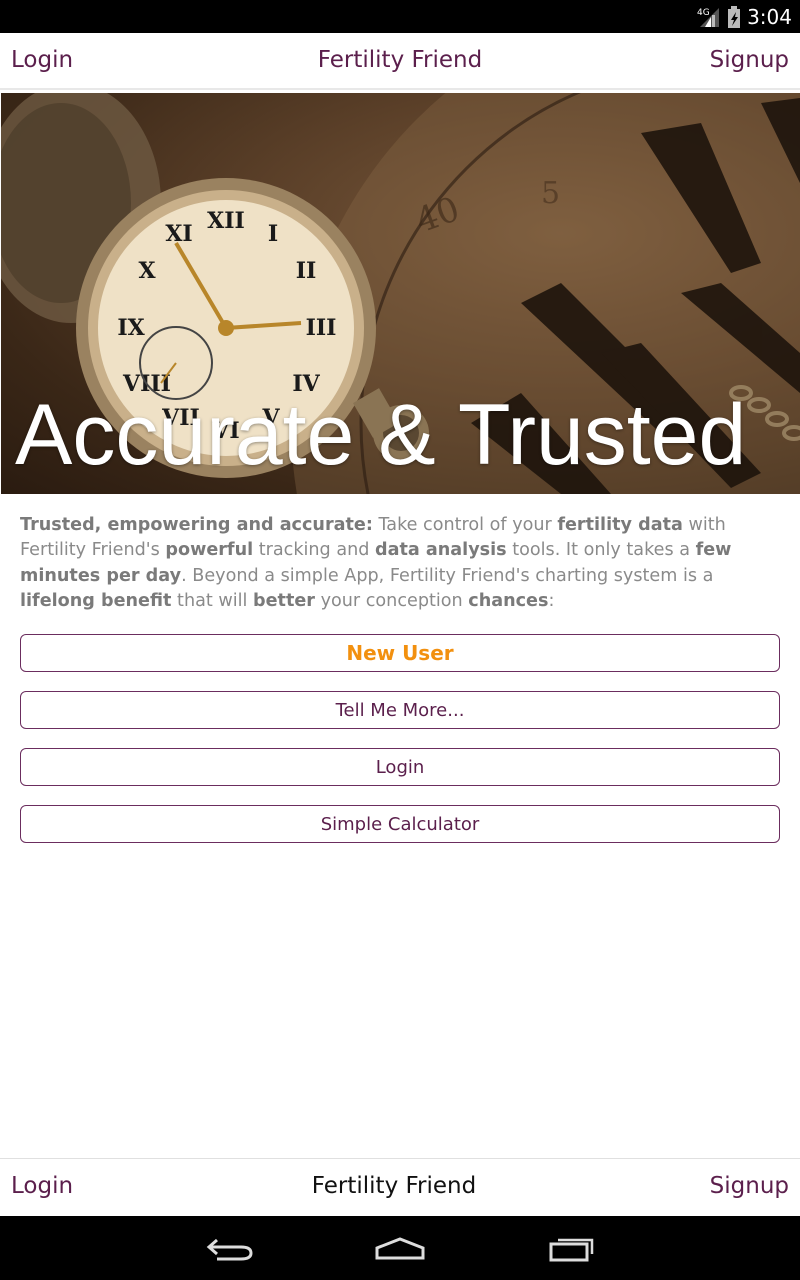 The image size is (800, 1280). What do you see at coordinates (620, 525) in the screenshot?
I see `description-segment: fertility data` at bounding box center [620, 525].